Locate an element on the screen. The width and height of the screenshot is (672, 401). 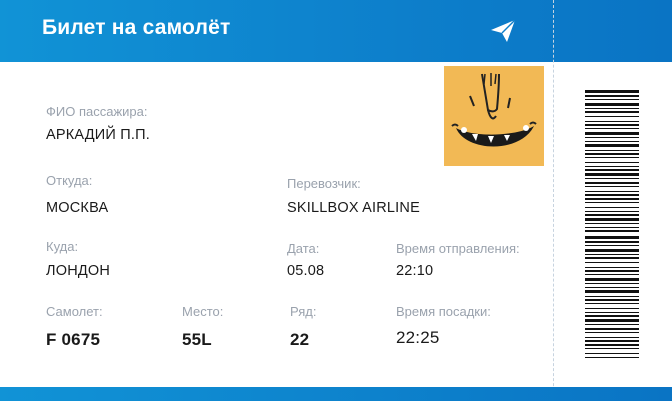
boarding-time-label: Время посадки: is located at coordinates (443, 311).